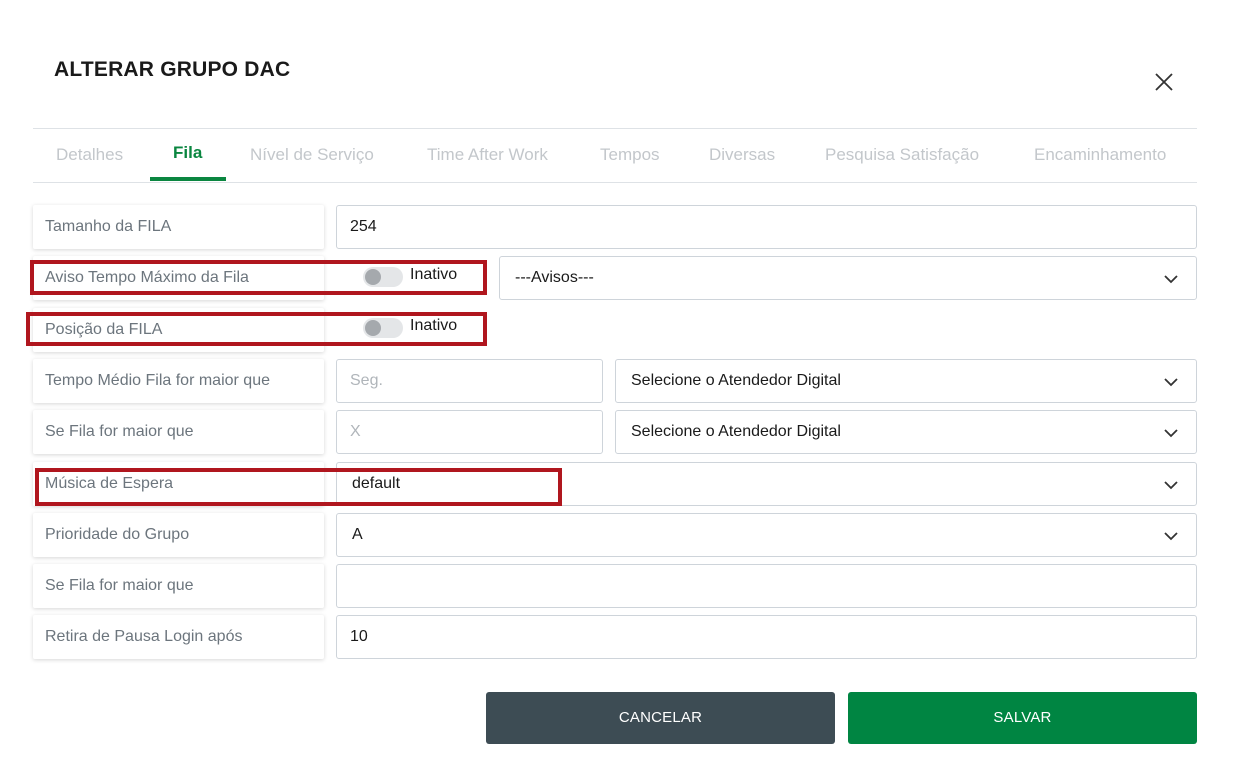 Image resolution: width=1235 pixels, height=782 pixels. What do you see at coordinates (766, 484) in the screenshot?
I see `musica-espera-select: default` at bounding box center [766, 484].